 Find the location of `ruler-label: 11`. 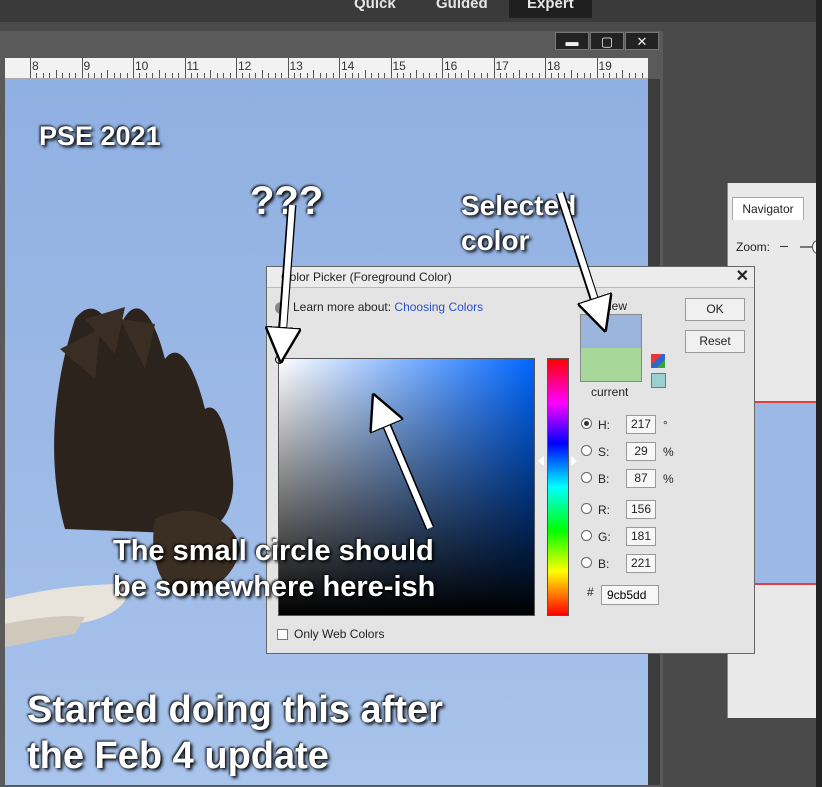

ruler-label: 11 is located at coordinates (192, 66).